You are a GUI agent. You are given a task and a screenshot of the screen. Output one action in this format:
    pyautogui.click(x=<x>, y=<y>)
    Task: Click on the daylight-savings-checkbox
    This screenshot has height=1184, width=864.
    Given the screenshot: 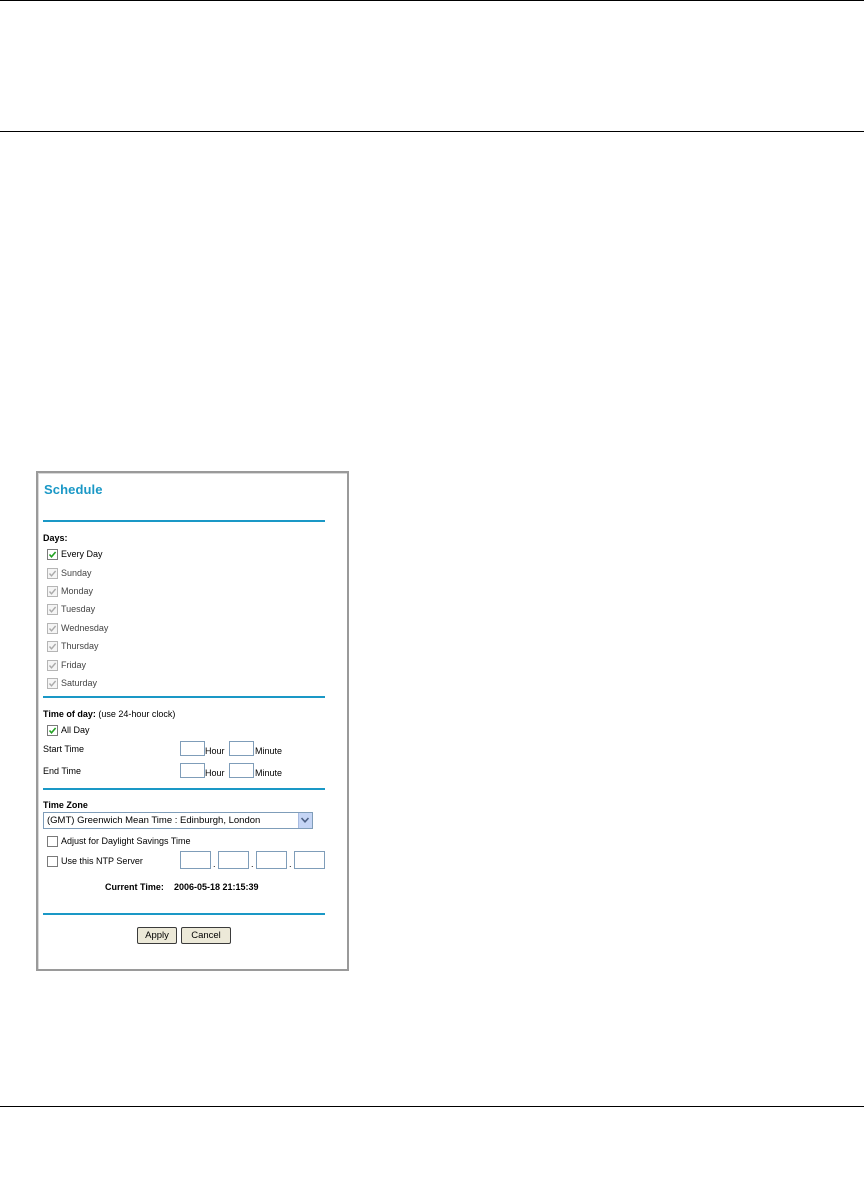 What is the action you would take?
    pyautogui.click(x=52, y=841)
    